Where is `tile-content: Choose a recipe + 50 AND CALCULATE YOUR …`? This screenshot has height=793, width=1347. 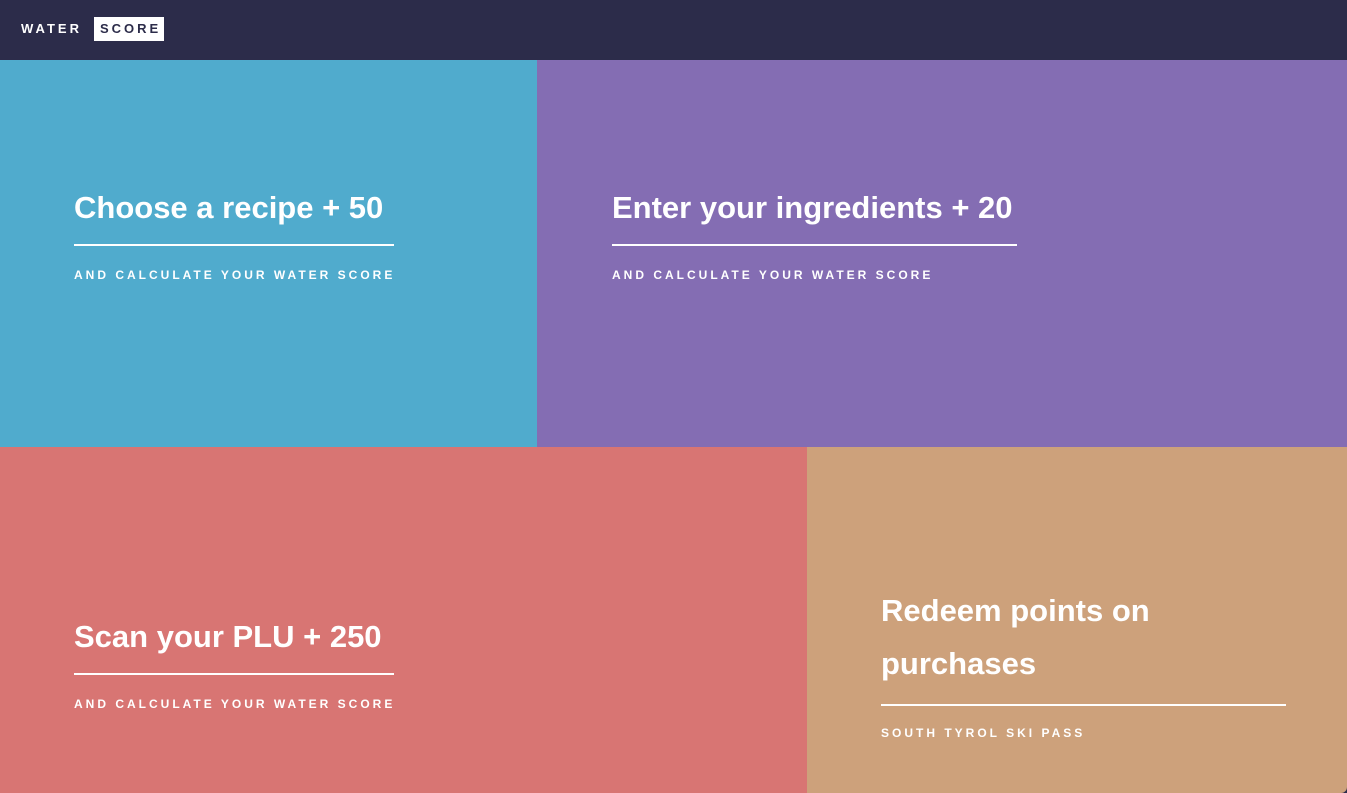 tile-content: Choose a recipe + 50 AND CALCULATE YOUR … is located at coordinates (234, 231).